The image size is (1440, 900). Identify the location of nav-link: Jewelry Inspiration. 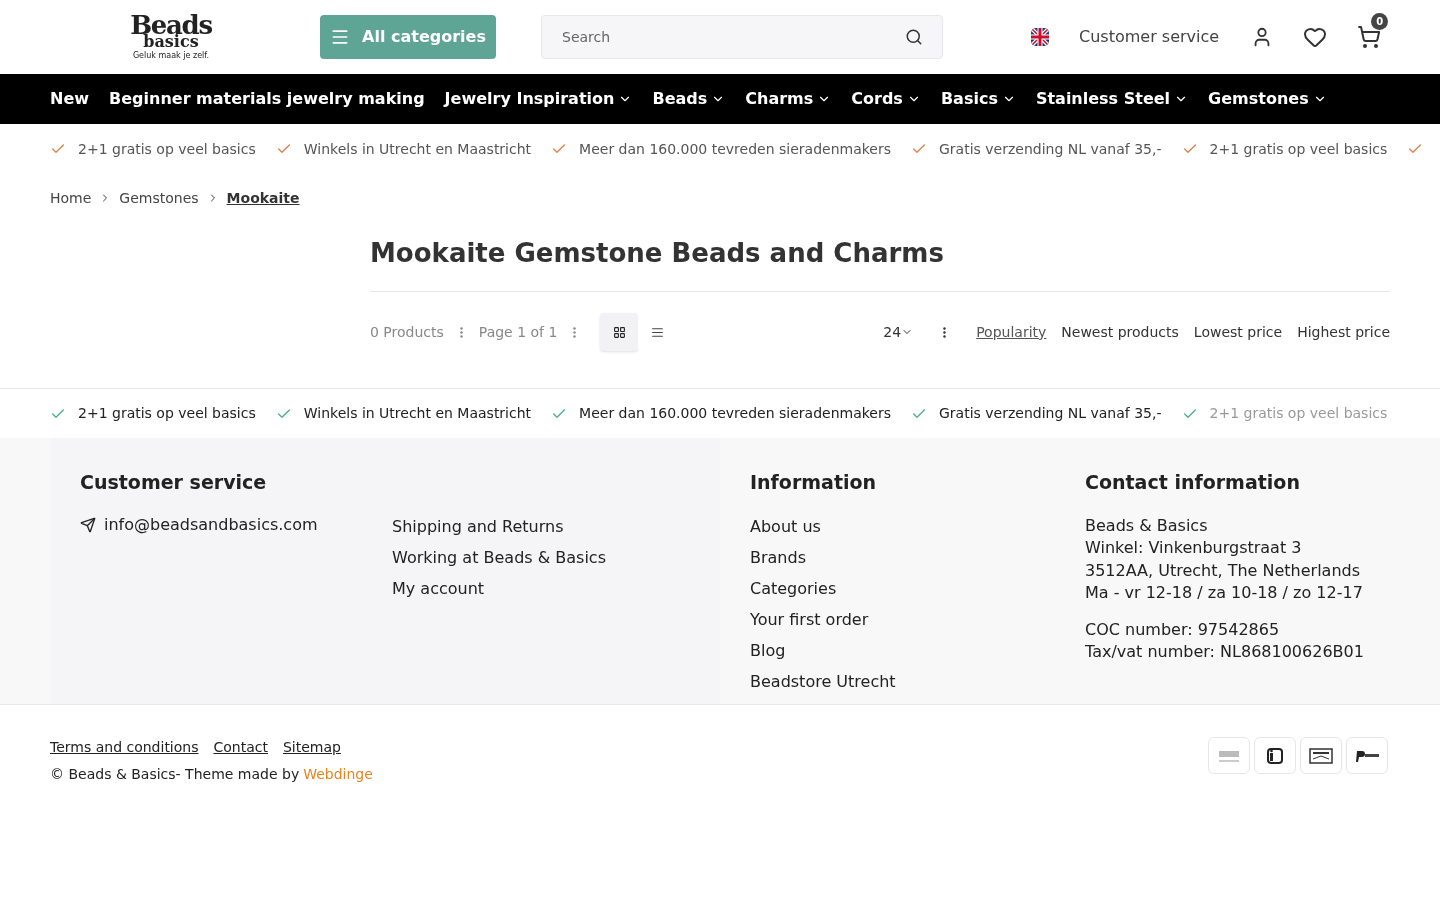
(538, 99).